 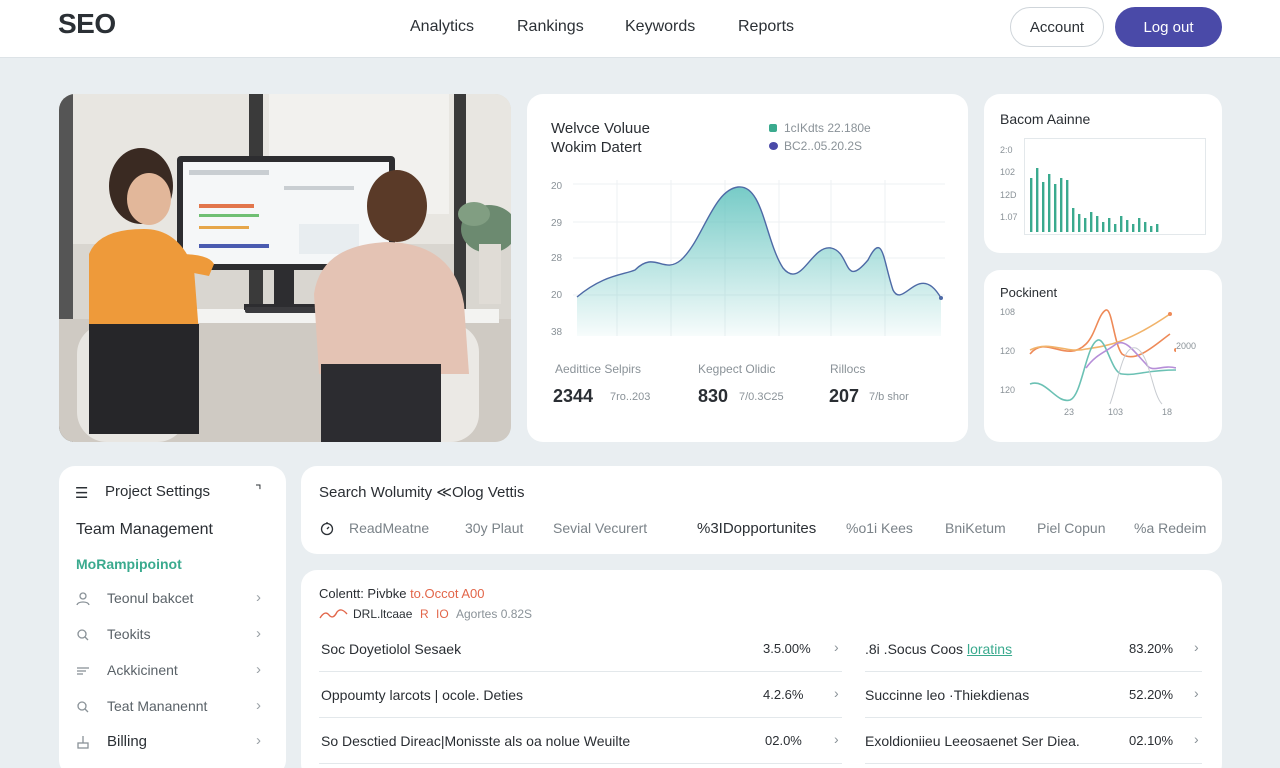 What do you see at coordinates (1170, 528) in the screenshot?
I see `tab-redeim: %a Redeim` at bounding box center [1170, 528].